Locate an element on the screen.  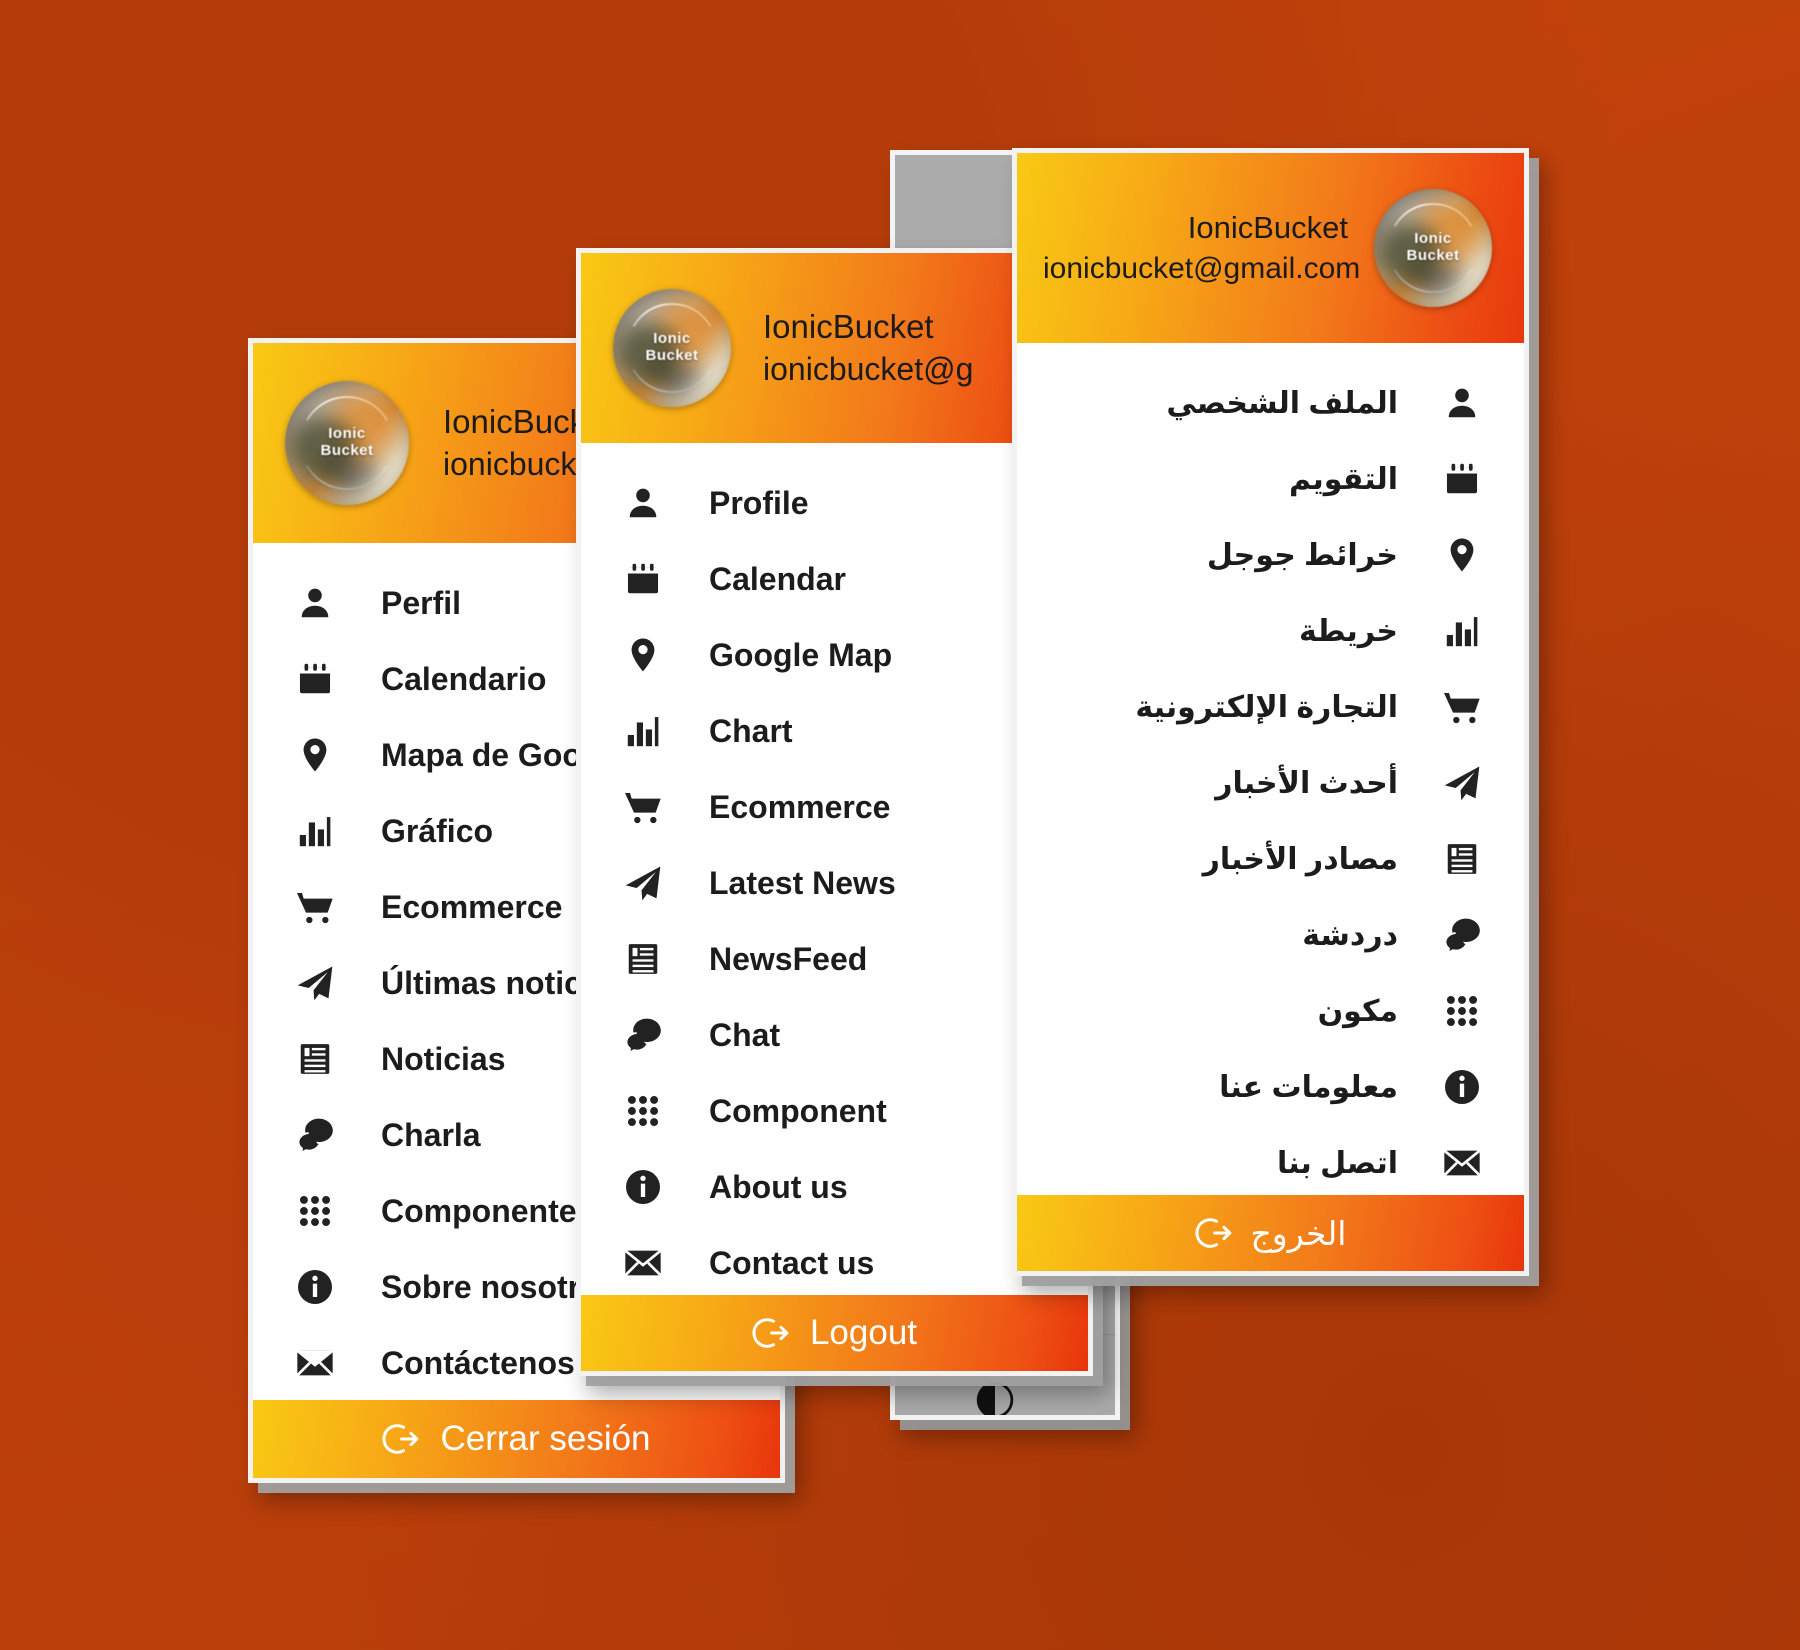
menu-item-label: Perfil is located at coordinates (421, 602).